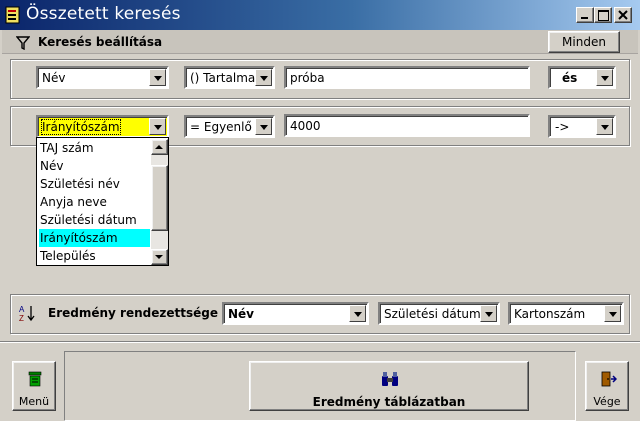 This screenshot has height=421, width=640. I want to click on row2-connector-select: ->, so click(582, 126).